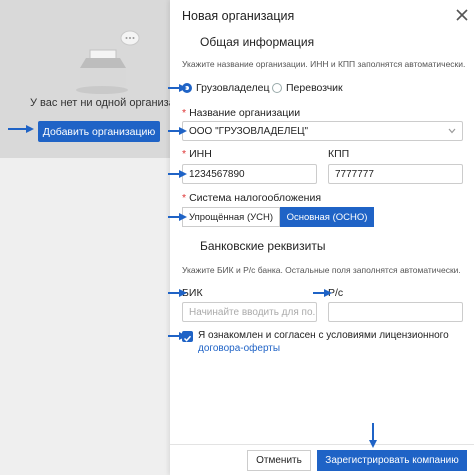 This screenshot has height=475, width=474. Describe the element at coordinates (257, 42) in the screenshot. I see `general-info-title: Общая информация` at that location.